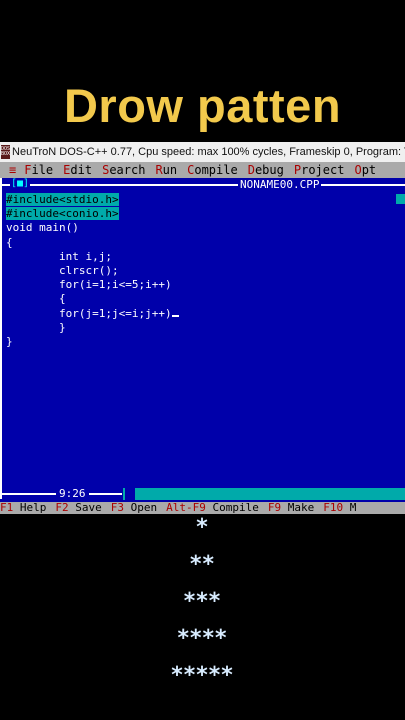 This screenshot has height=720, width=405. Describe the element at coordinates (365, 170) in the screenshot. I see `menu-options: Opt` at that location.